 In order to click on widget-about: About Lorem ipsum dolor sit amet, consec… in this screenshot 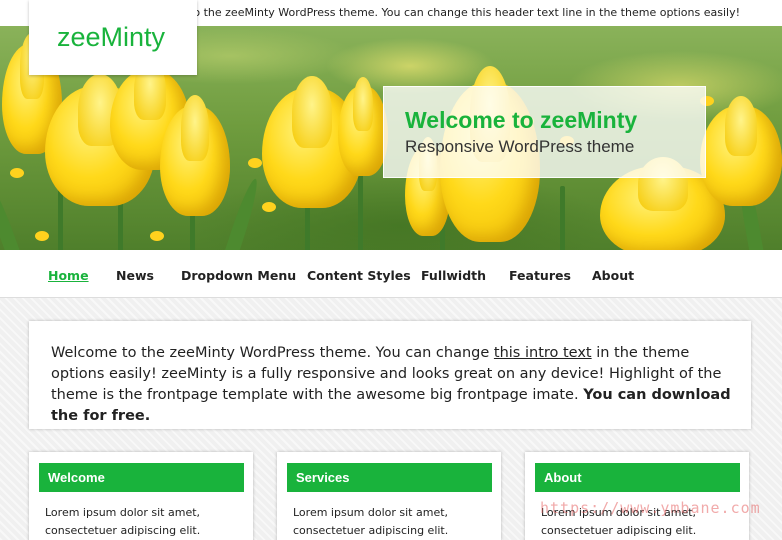, I will do `click(637, 496)`.